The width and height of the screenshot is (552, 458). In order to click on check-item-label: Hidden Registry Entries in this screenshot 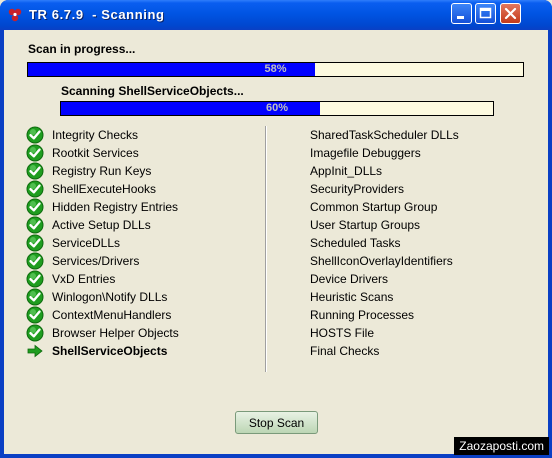, I will do `click(115, 207)`.